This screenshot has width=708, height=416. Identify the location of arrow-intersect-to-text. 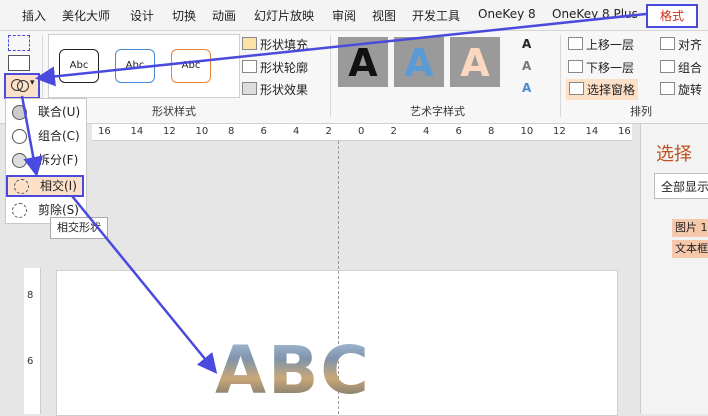
(144, 284).